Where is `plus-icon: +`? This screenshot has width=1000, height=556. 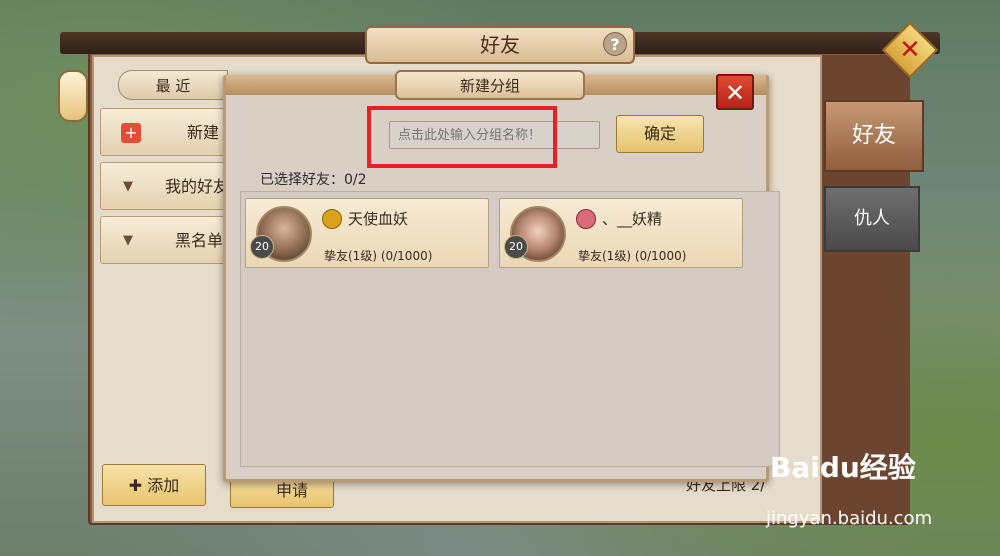 plus-icon: + is located at coordinates (131, 133).